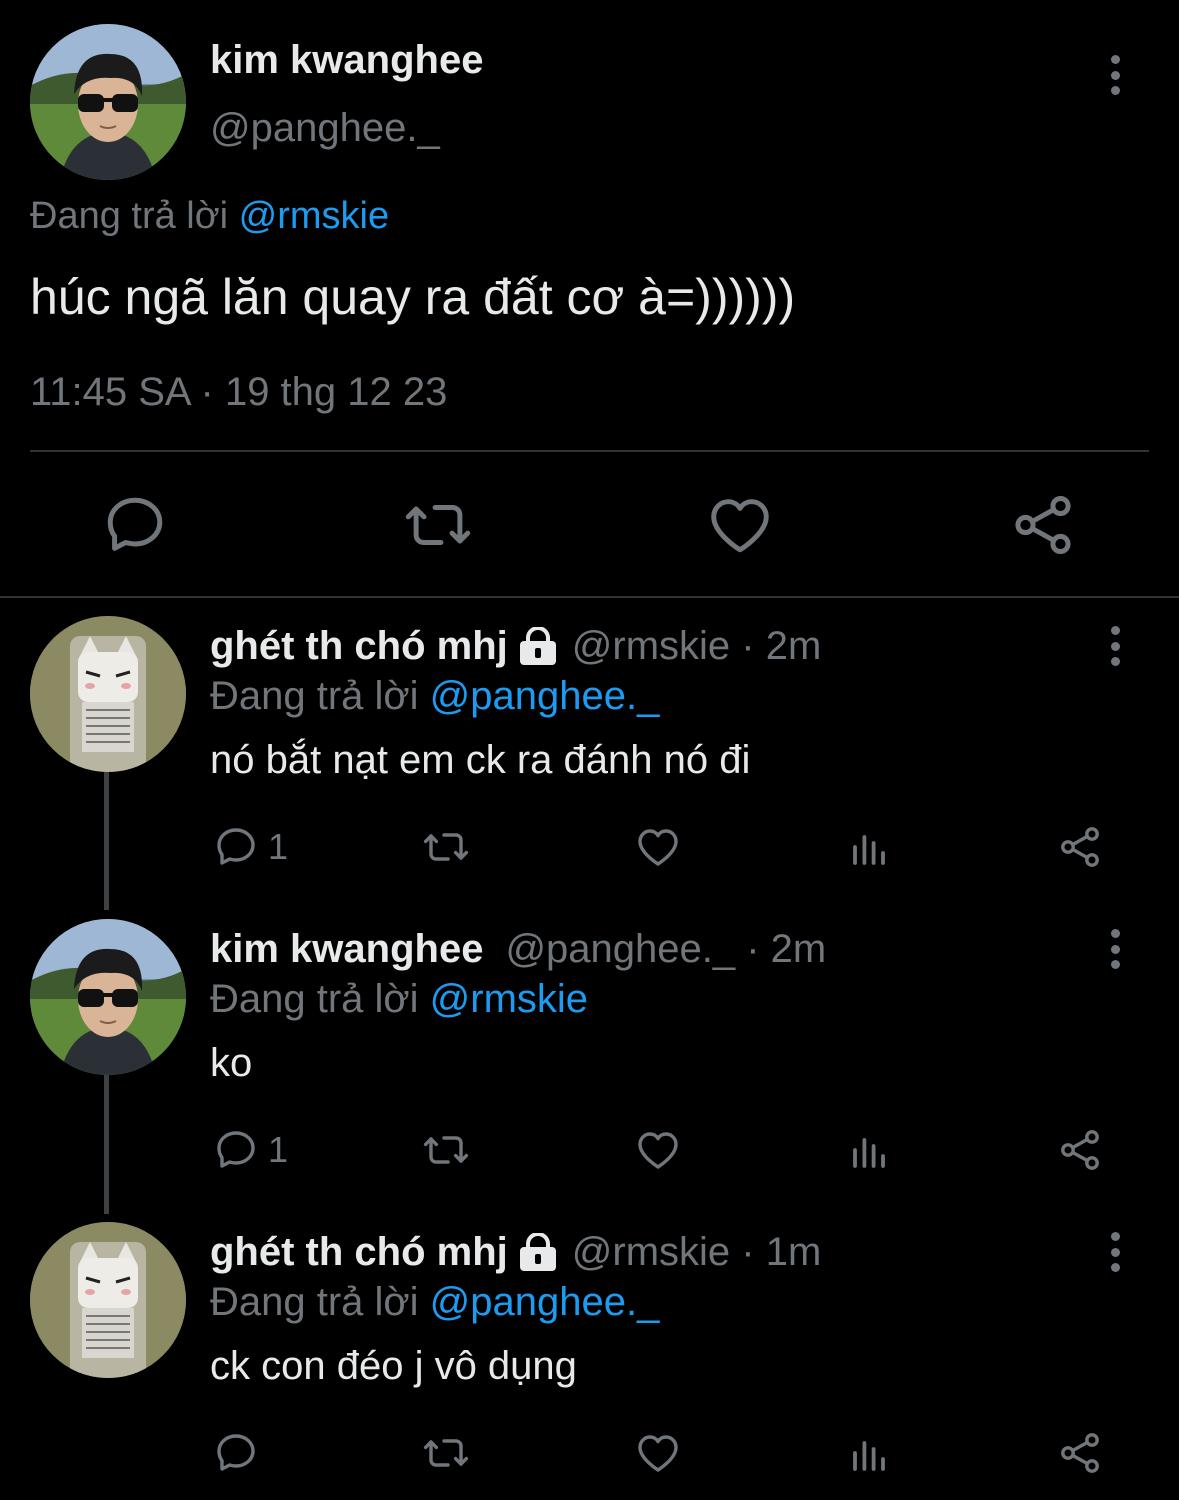 The width and height of the screenshot is (1179, 1500). Describe the element at coordinates (231, 1063) in the screenshot. I see `tweet-text: ko` at that location.